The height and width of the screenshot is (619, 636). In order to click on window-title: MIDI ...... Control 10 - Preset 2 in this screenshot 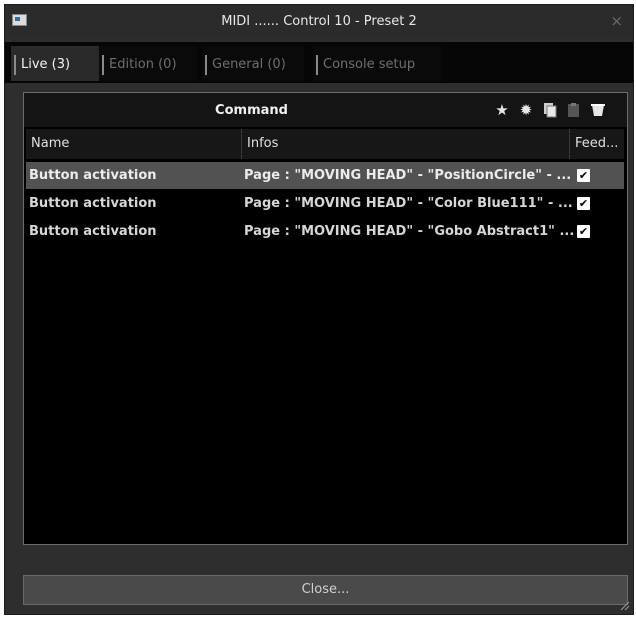, I will do `click(319, 21)`.